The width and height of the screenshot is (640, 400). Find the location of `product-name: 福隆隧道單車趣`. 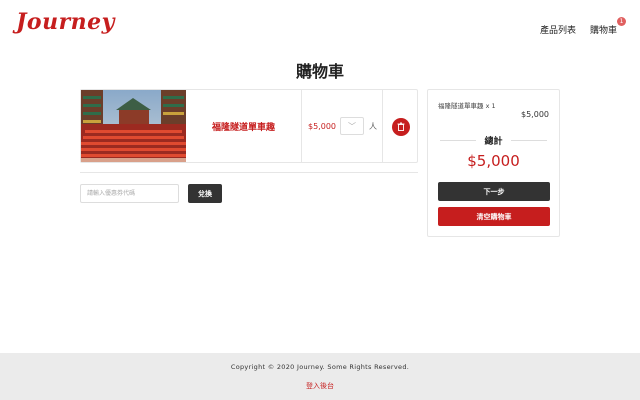

product-name: 福隆隧道單車趣 is located at coordinates (243, 126).